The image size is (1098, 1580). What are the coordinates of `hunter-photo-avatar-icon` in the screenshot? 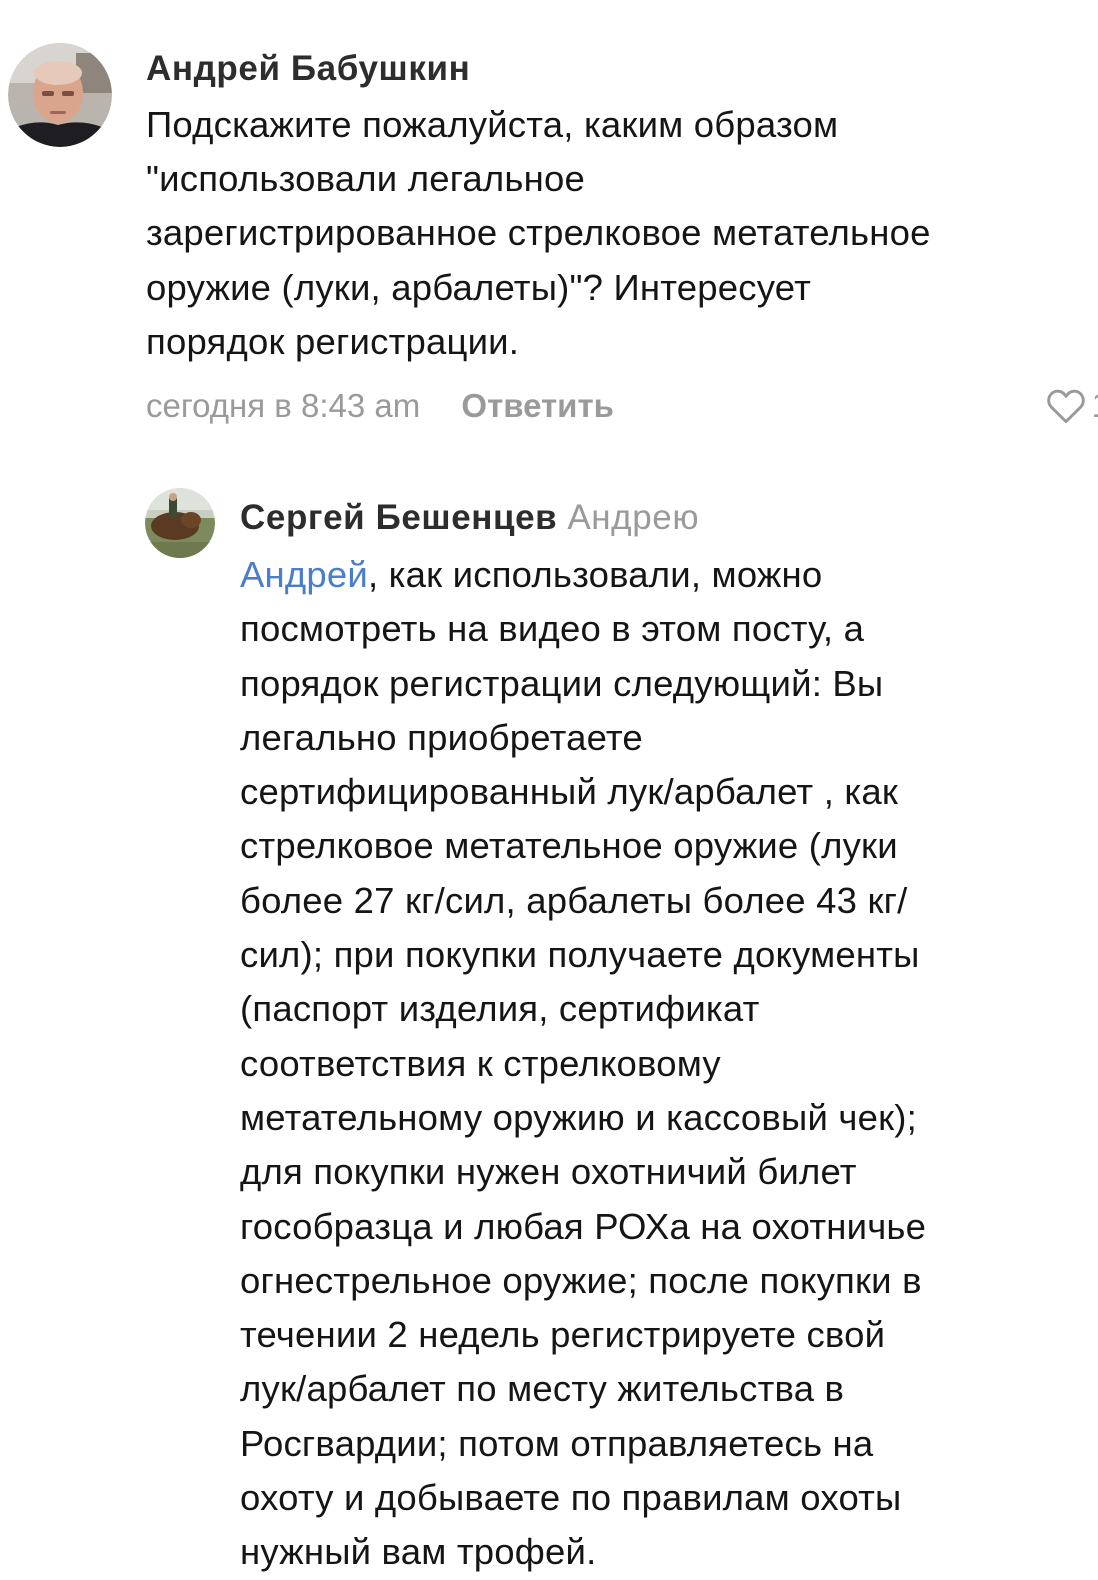 It's located at (180, 523).